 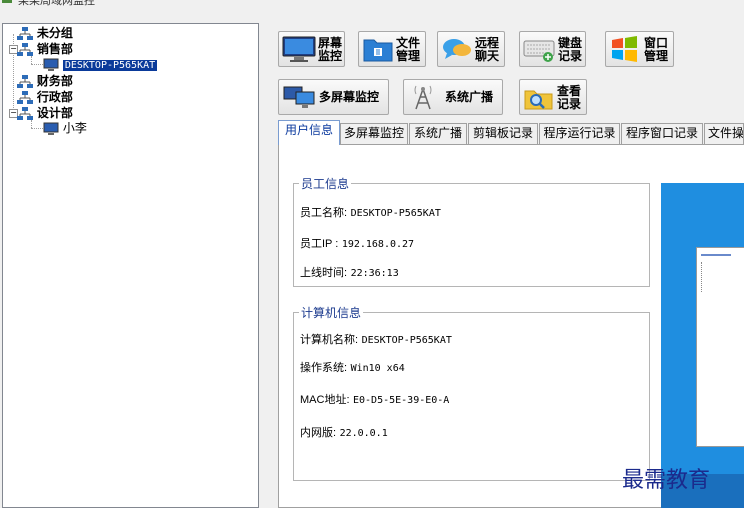 I want to click on title-bar: 某某局域网监控, so click(x=372, y=3).